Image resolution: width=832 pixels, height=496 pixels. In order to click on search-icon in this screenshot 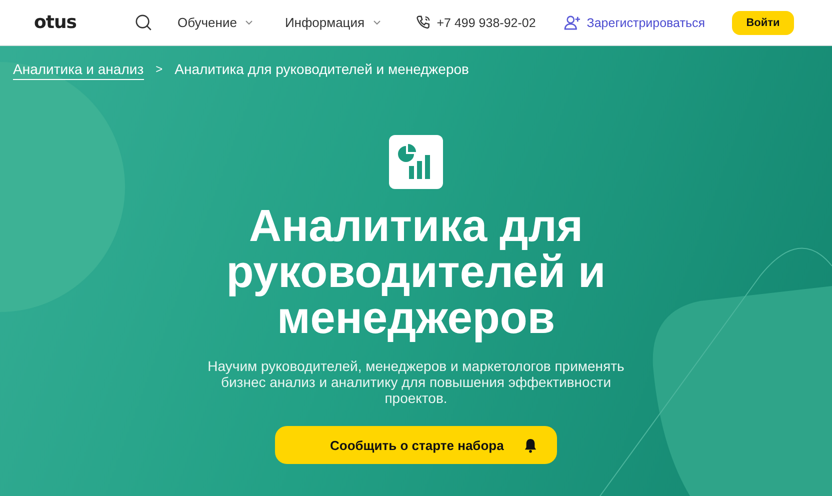, I will do `click(143, 22)`.